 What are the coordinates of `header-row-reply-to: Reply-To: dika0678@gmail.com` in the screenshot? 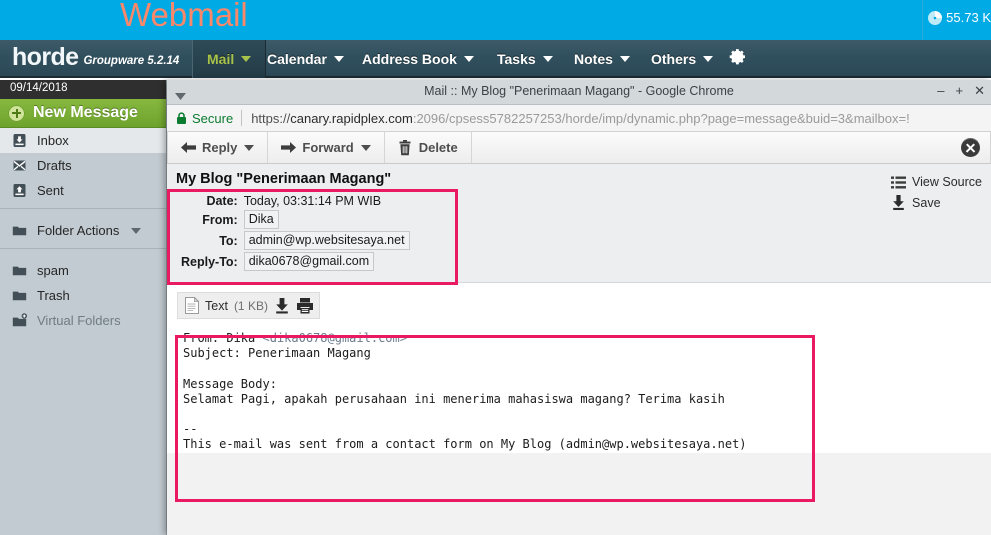 It's located at (295, 261).